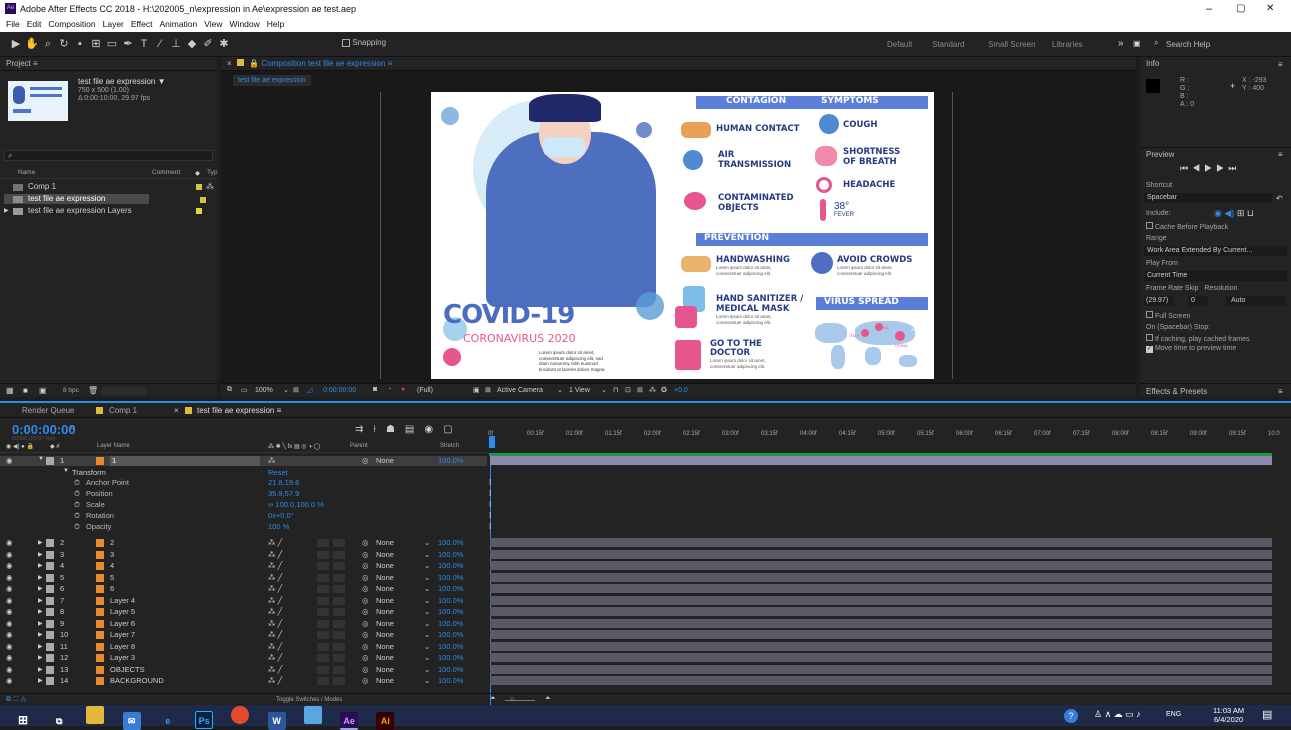 The width and height of the screenshot is (1291, 730). What do you see at coordinates (128, 44) in the screenshot?
I see `pen-tool-icon: ✒` at bounding box center [128, 44].